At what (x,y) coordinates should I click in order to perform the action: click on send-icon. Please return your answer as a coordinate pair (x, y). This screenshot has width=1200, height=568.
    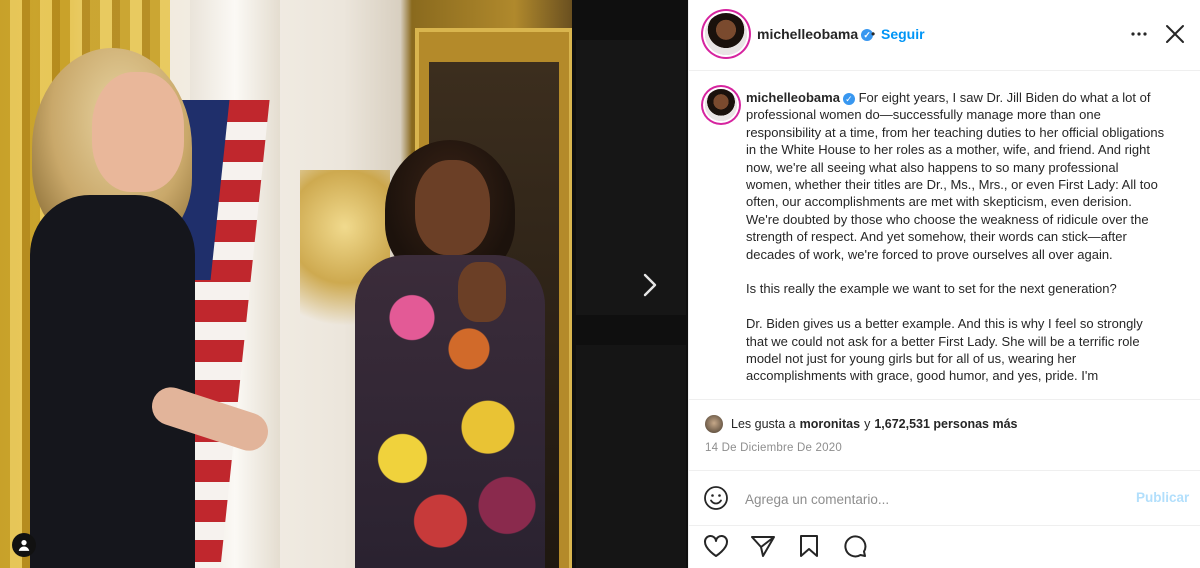
    Looking at the image, I should click on (763, 546).